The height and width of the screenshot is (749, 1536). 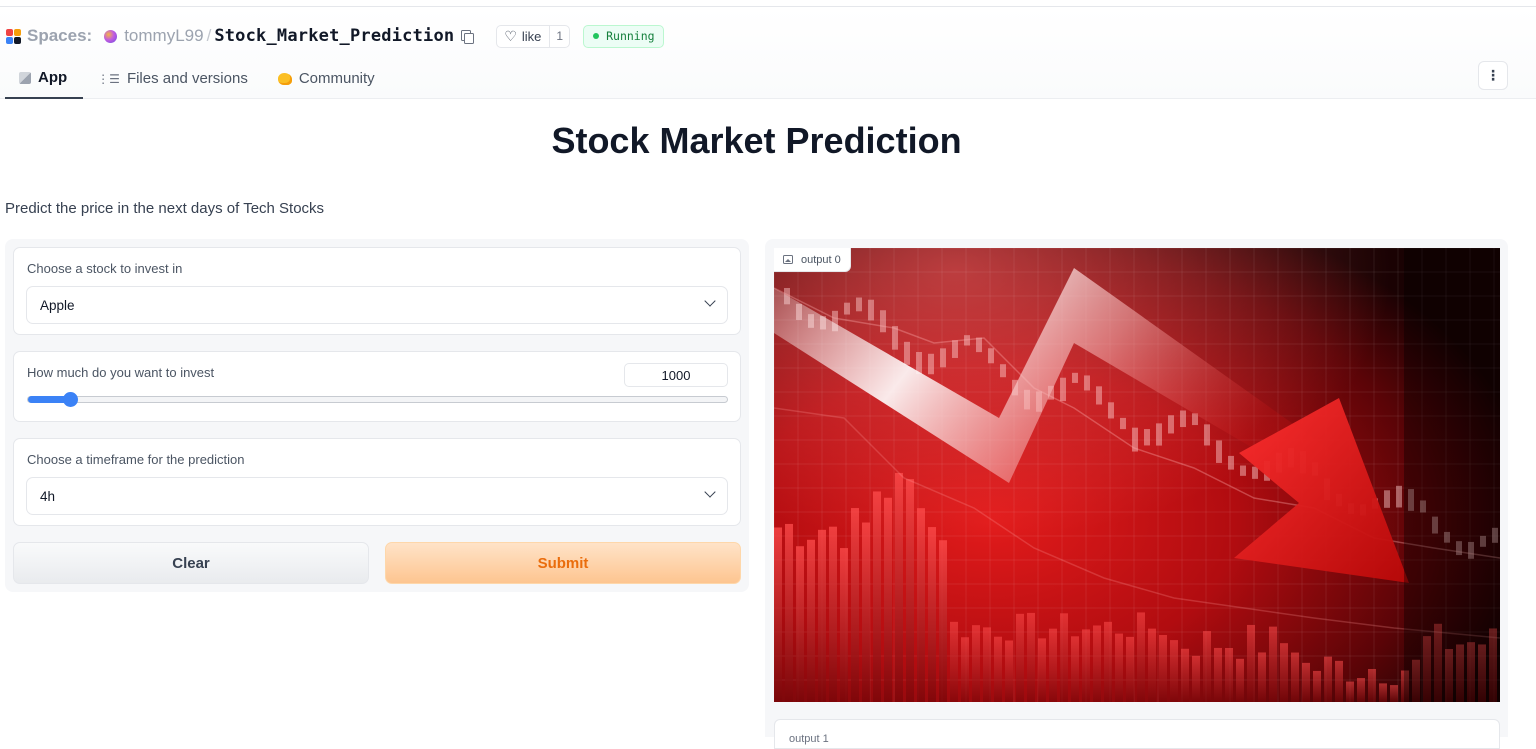 I want to click on invest-slider, so click(x=377, y=399).